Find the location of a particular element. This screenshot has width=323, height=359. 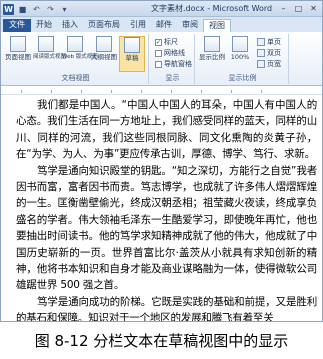

ruler-checkbox: ✓ 标尺 is located at coordinates (166, 42).